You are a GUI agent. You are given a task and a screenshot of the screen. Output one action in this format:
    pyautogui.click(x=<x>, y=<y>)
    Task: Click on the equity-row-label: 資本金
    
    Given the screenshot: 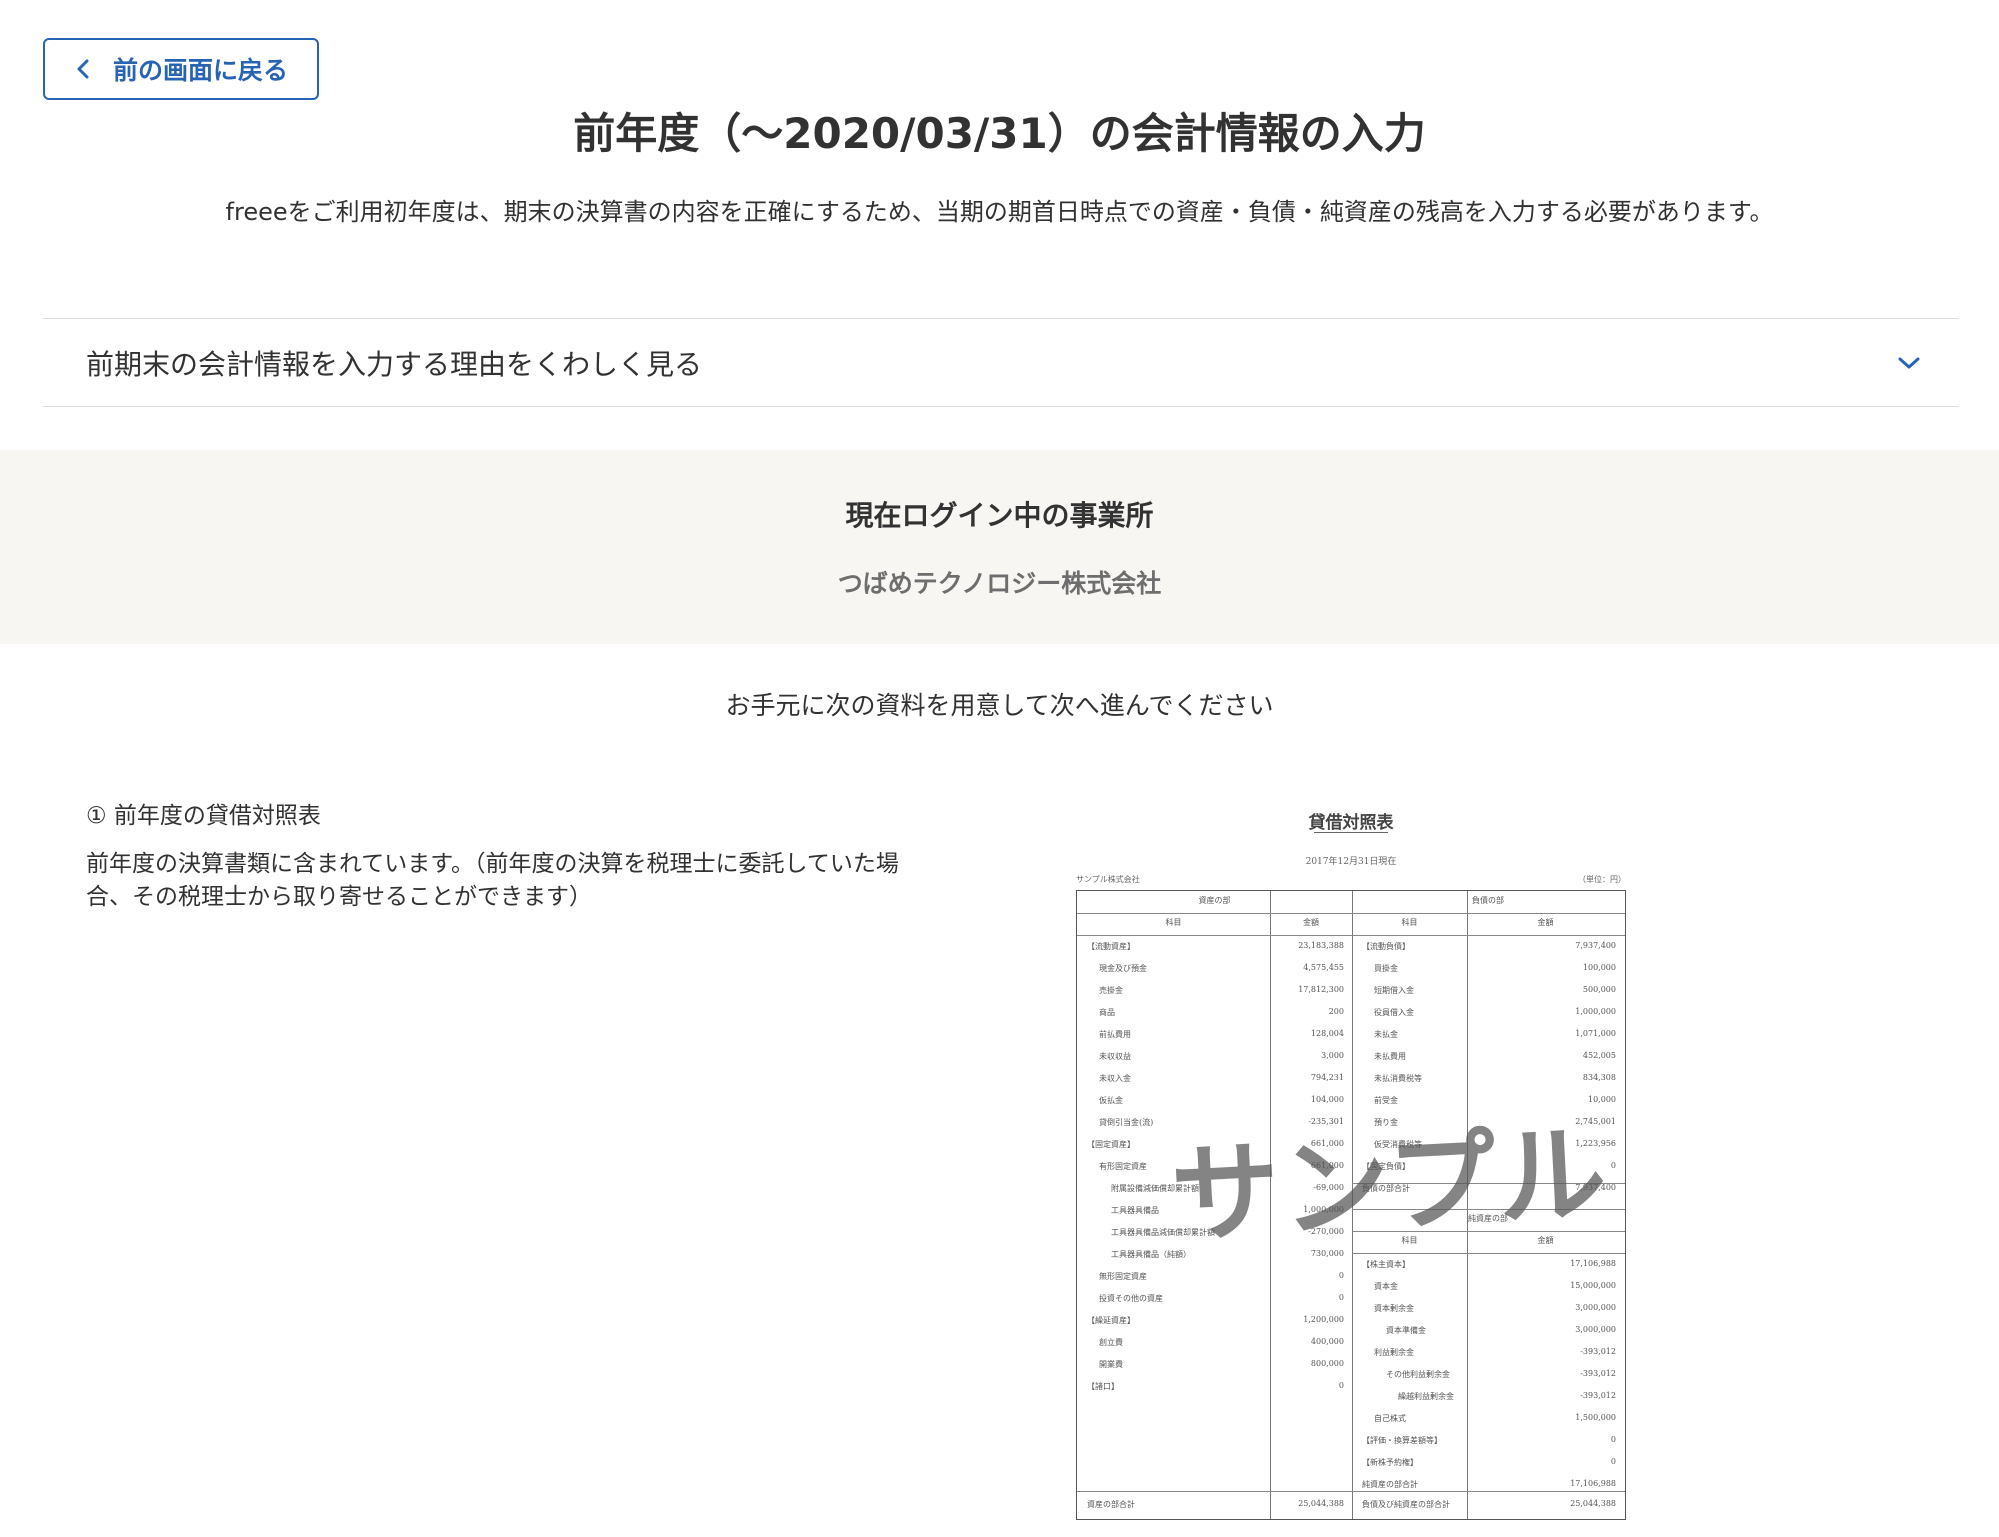 What is the action you would take?
    pyautogui.click(x=1386, y=1286)
    